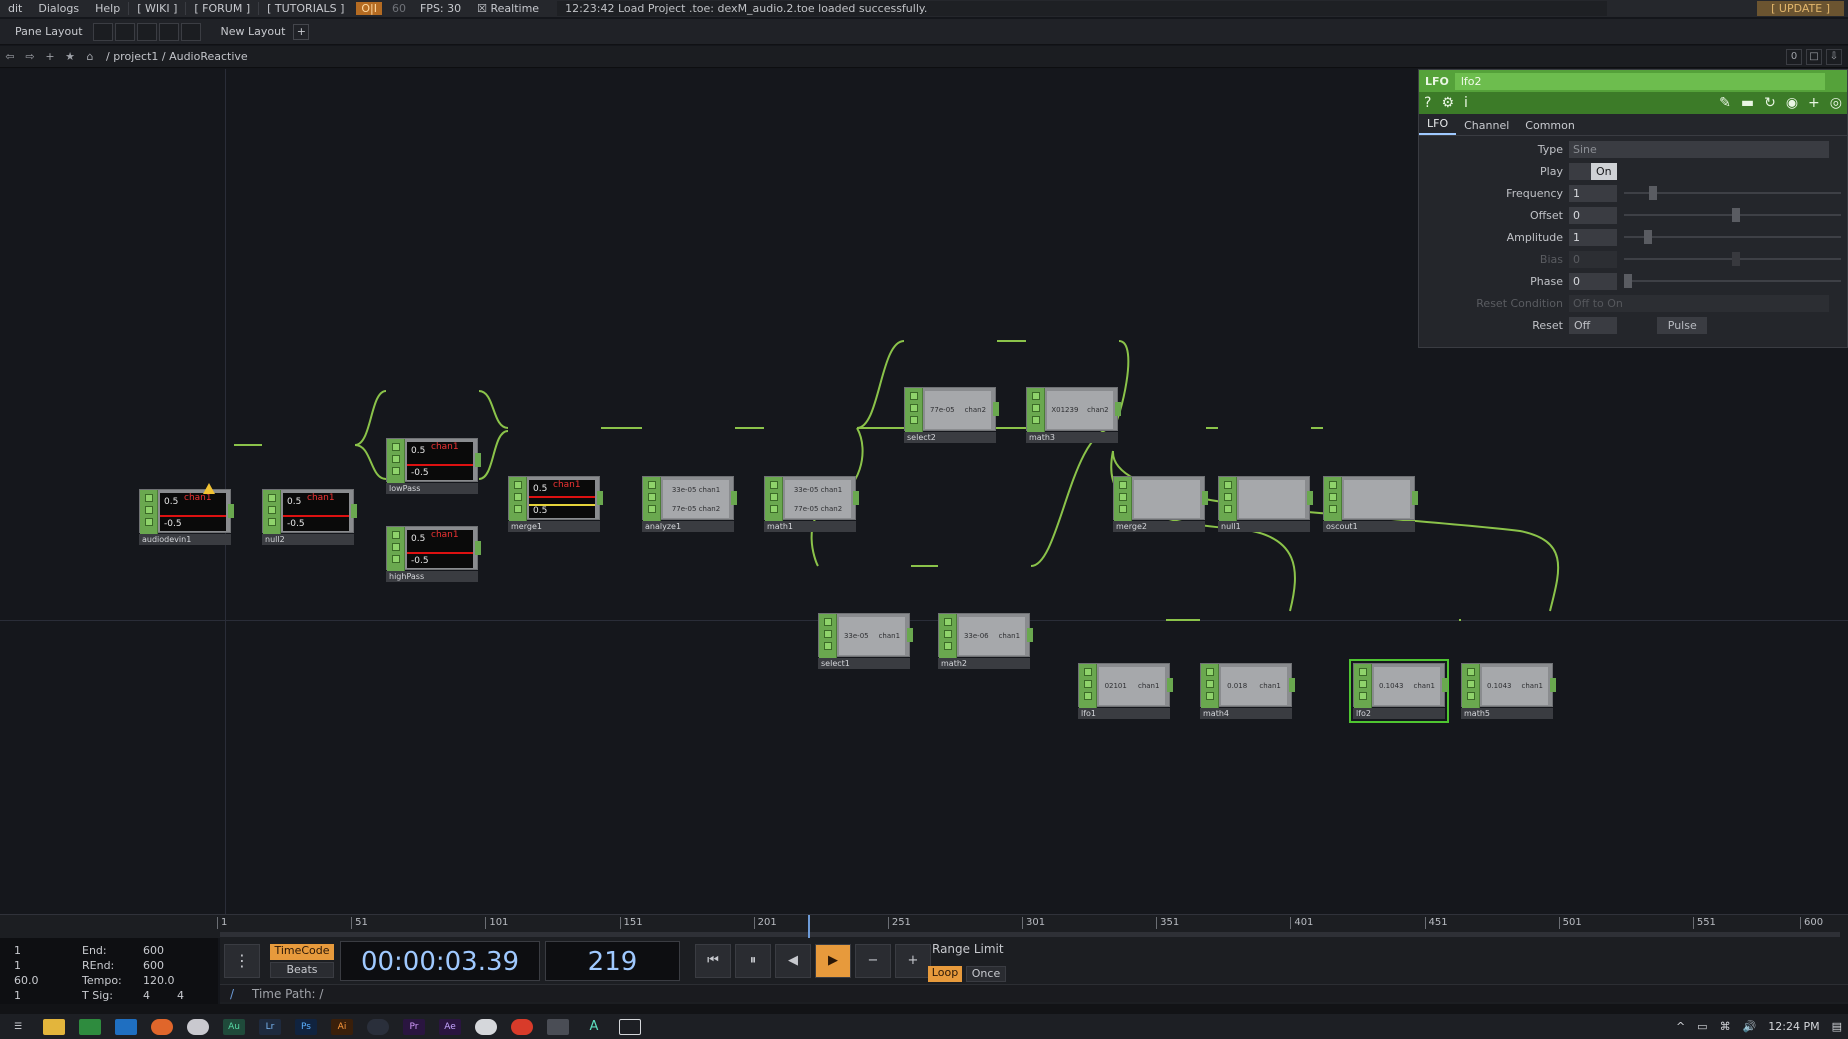 The height and width of the screenshot is (1039, 1848). What do you see at coordinates (1032, 927) in the screenshot?
I see `timeline-ruler: 1 51 101 151 201 251 301 351 401 451 501 551 600` at bounding box center [1032, 927].